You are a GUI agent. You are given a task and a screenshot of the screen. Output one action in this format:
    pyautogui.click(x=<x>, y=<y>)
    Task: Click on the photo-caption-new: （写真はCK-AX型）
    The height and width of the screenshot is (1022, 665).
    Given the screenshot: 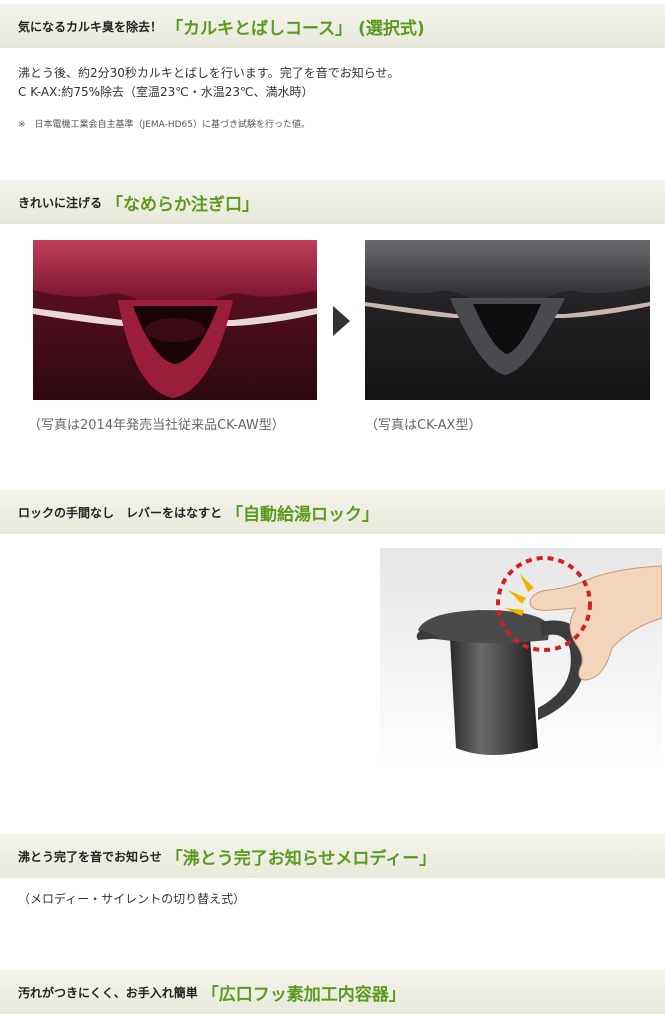 What is the action you would take?
    pyautogui.click(x=423, y=425)
    